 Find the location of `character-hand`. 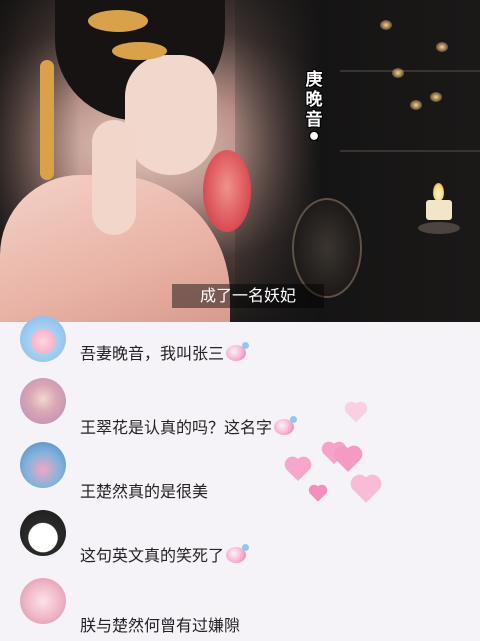

character-hand is located at coordinates (114, 177).